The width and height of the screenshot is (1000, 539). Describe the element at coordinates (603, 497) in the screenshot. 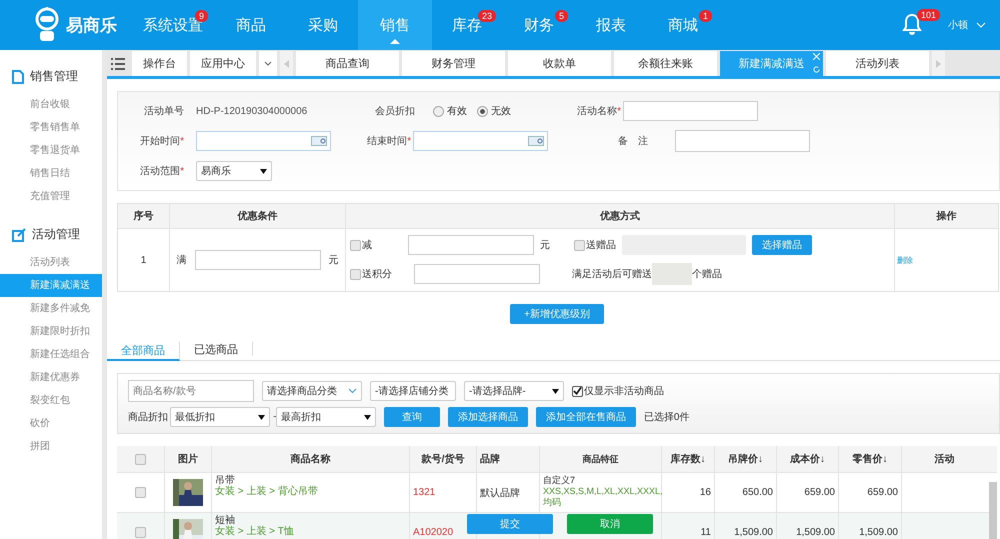

I see `size-list: XXS,XS,S,M,L,XL,XXL,XXXL,均码` at that location.